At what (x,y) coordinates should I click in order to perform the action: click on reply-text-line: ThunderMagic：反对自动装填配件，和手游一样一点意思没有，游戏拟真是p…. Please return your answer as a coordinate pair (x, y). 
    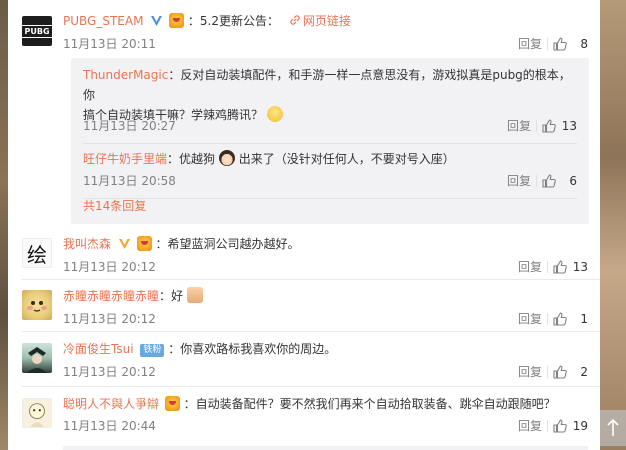
    Looking at the image, I should click on (330, 85).